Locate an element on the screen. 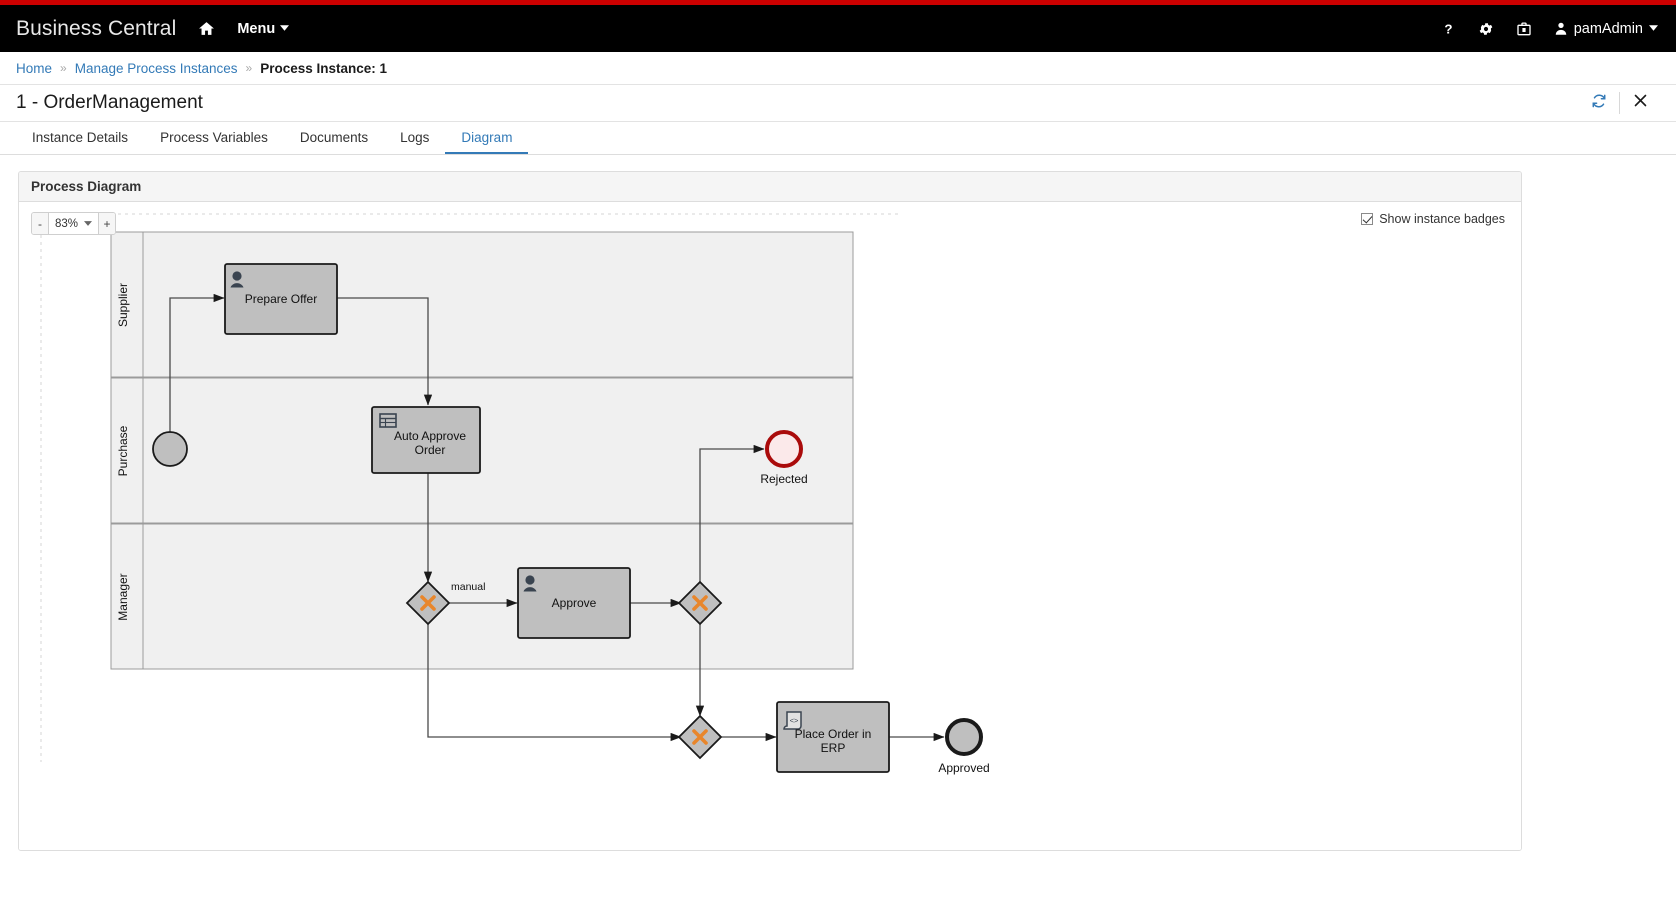 This screenshot has width=1676, height=915. tab-label: Instance Details is located at coordinates (80, 137).